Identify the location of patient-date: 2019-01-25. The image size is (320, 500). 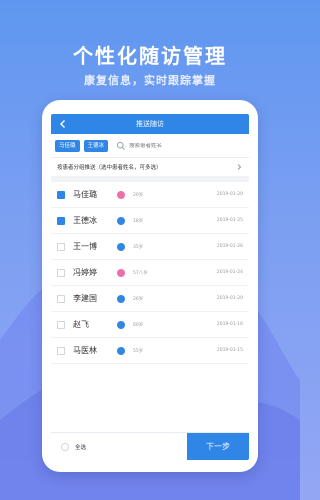
(229, 220).